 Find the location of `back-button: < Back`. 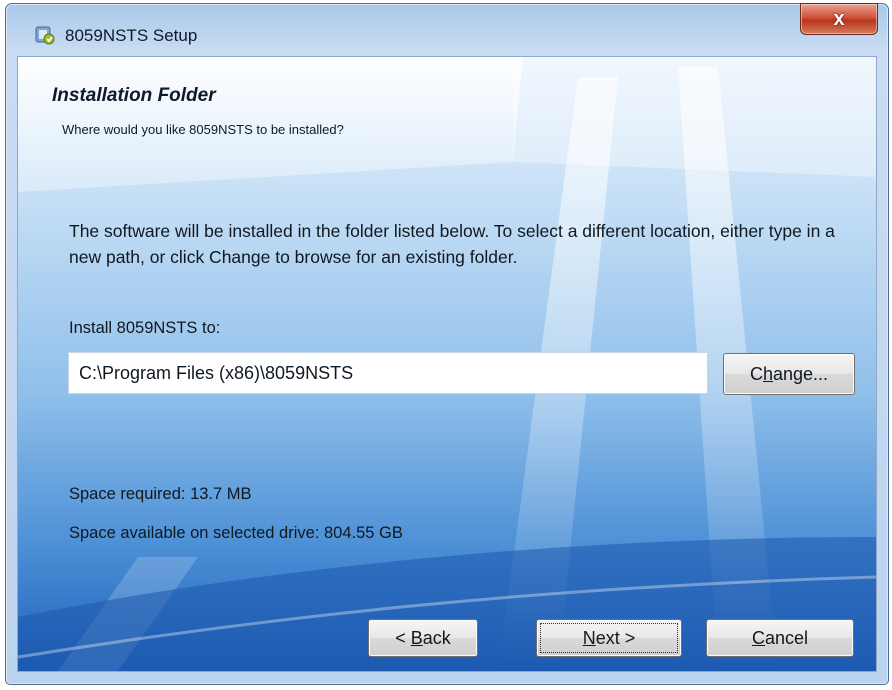

back-button: < Back is located at coordinates (423, 638).